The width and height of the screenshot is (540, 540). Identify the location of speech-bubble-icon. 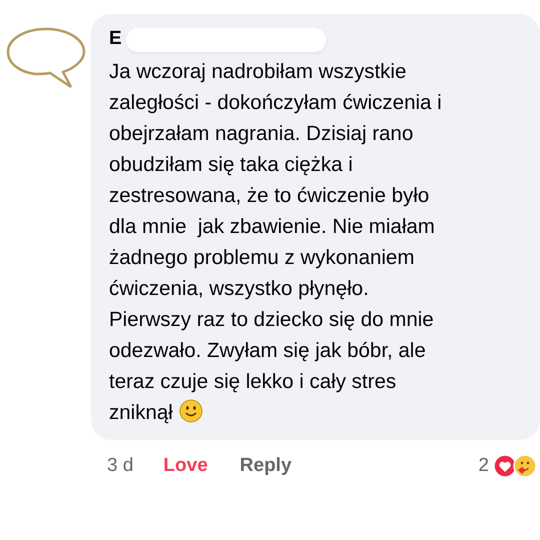
(46, 58).